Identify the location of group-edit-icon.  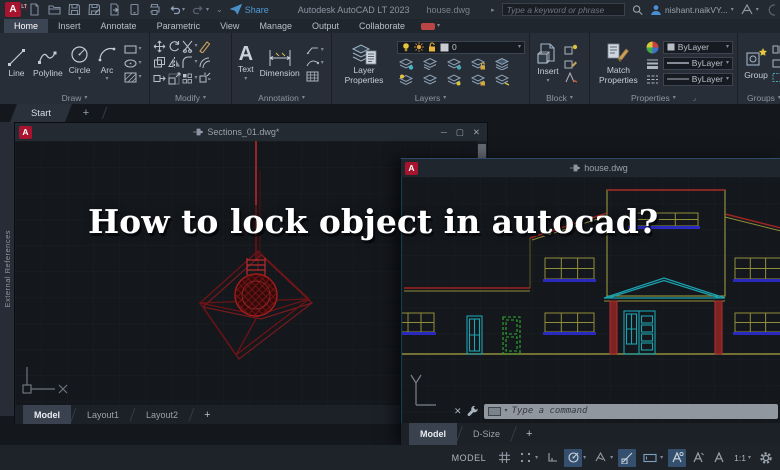
(776, 63).